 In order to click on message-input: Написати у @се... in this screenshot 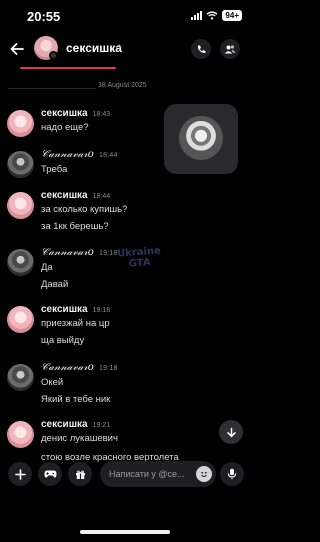, I will do `click(158, 474)`.